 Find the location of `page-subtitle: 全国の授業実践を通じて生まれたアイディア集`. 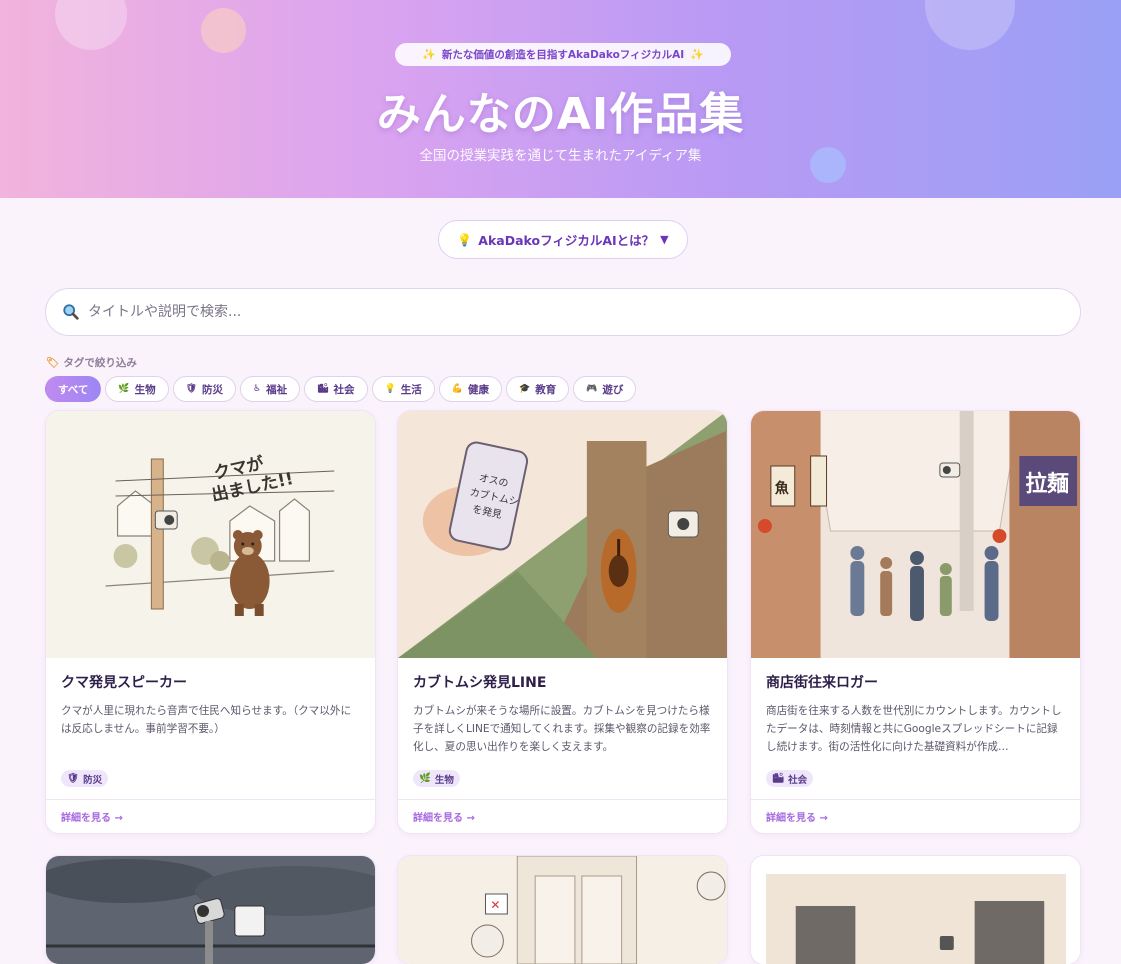

page-subtitle: 全国の授業実践を通じて生まれたアイディア集 is located at coordinates (560, 156).